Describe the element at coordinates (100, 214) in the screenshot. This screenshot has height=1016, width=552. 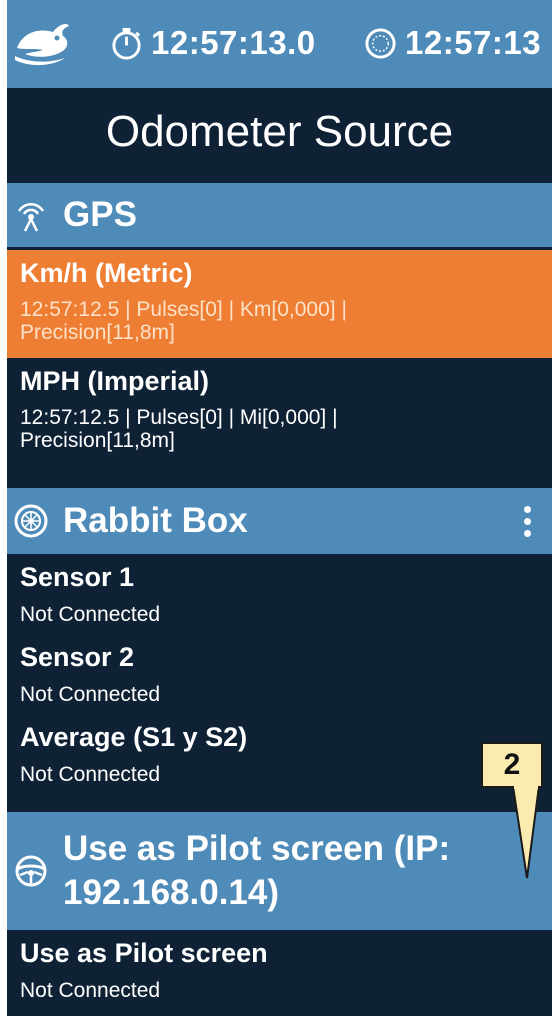
I see `gps-header-label: GPS` at that location.